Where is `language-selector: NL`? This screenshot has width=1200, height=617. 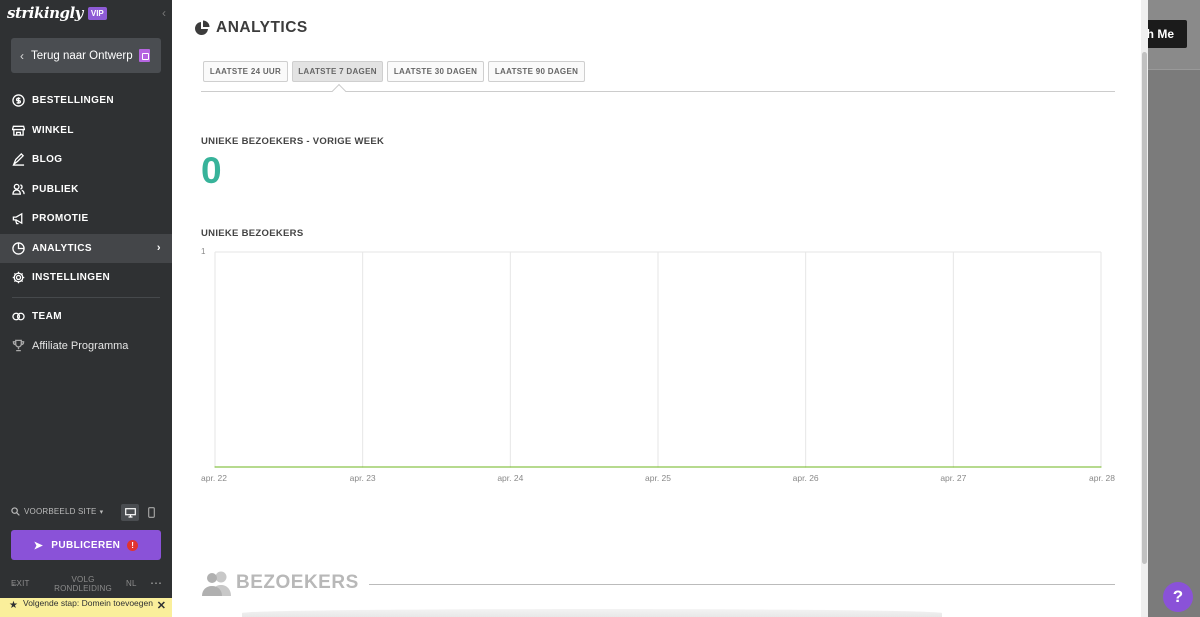 language-selector: NL is located at coordinates (131, 583).